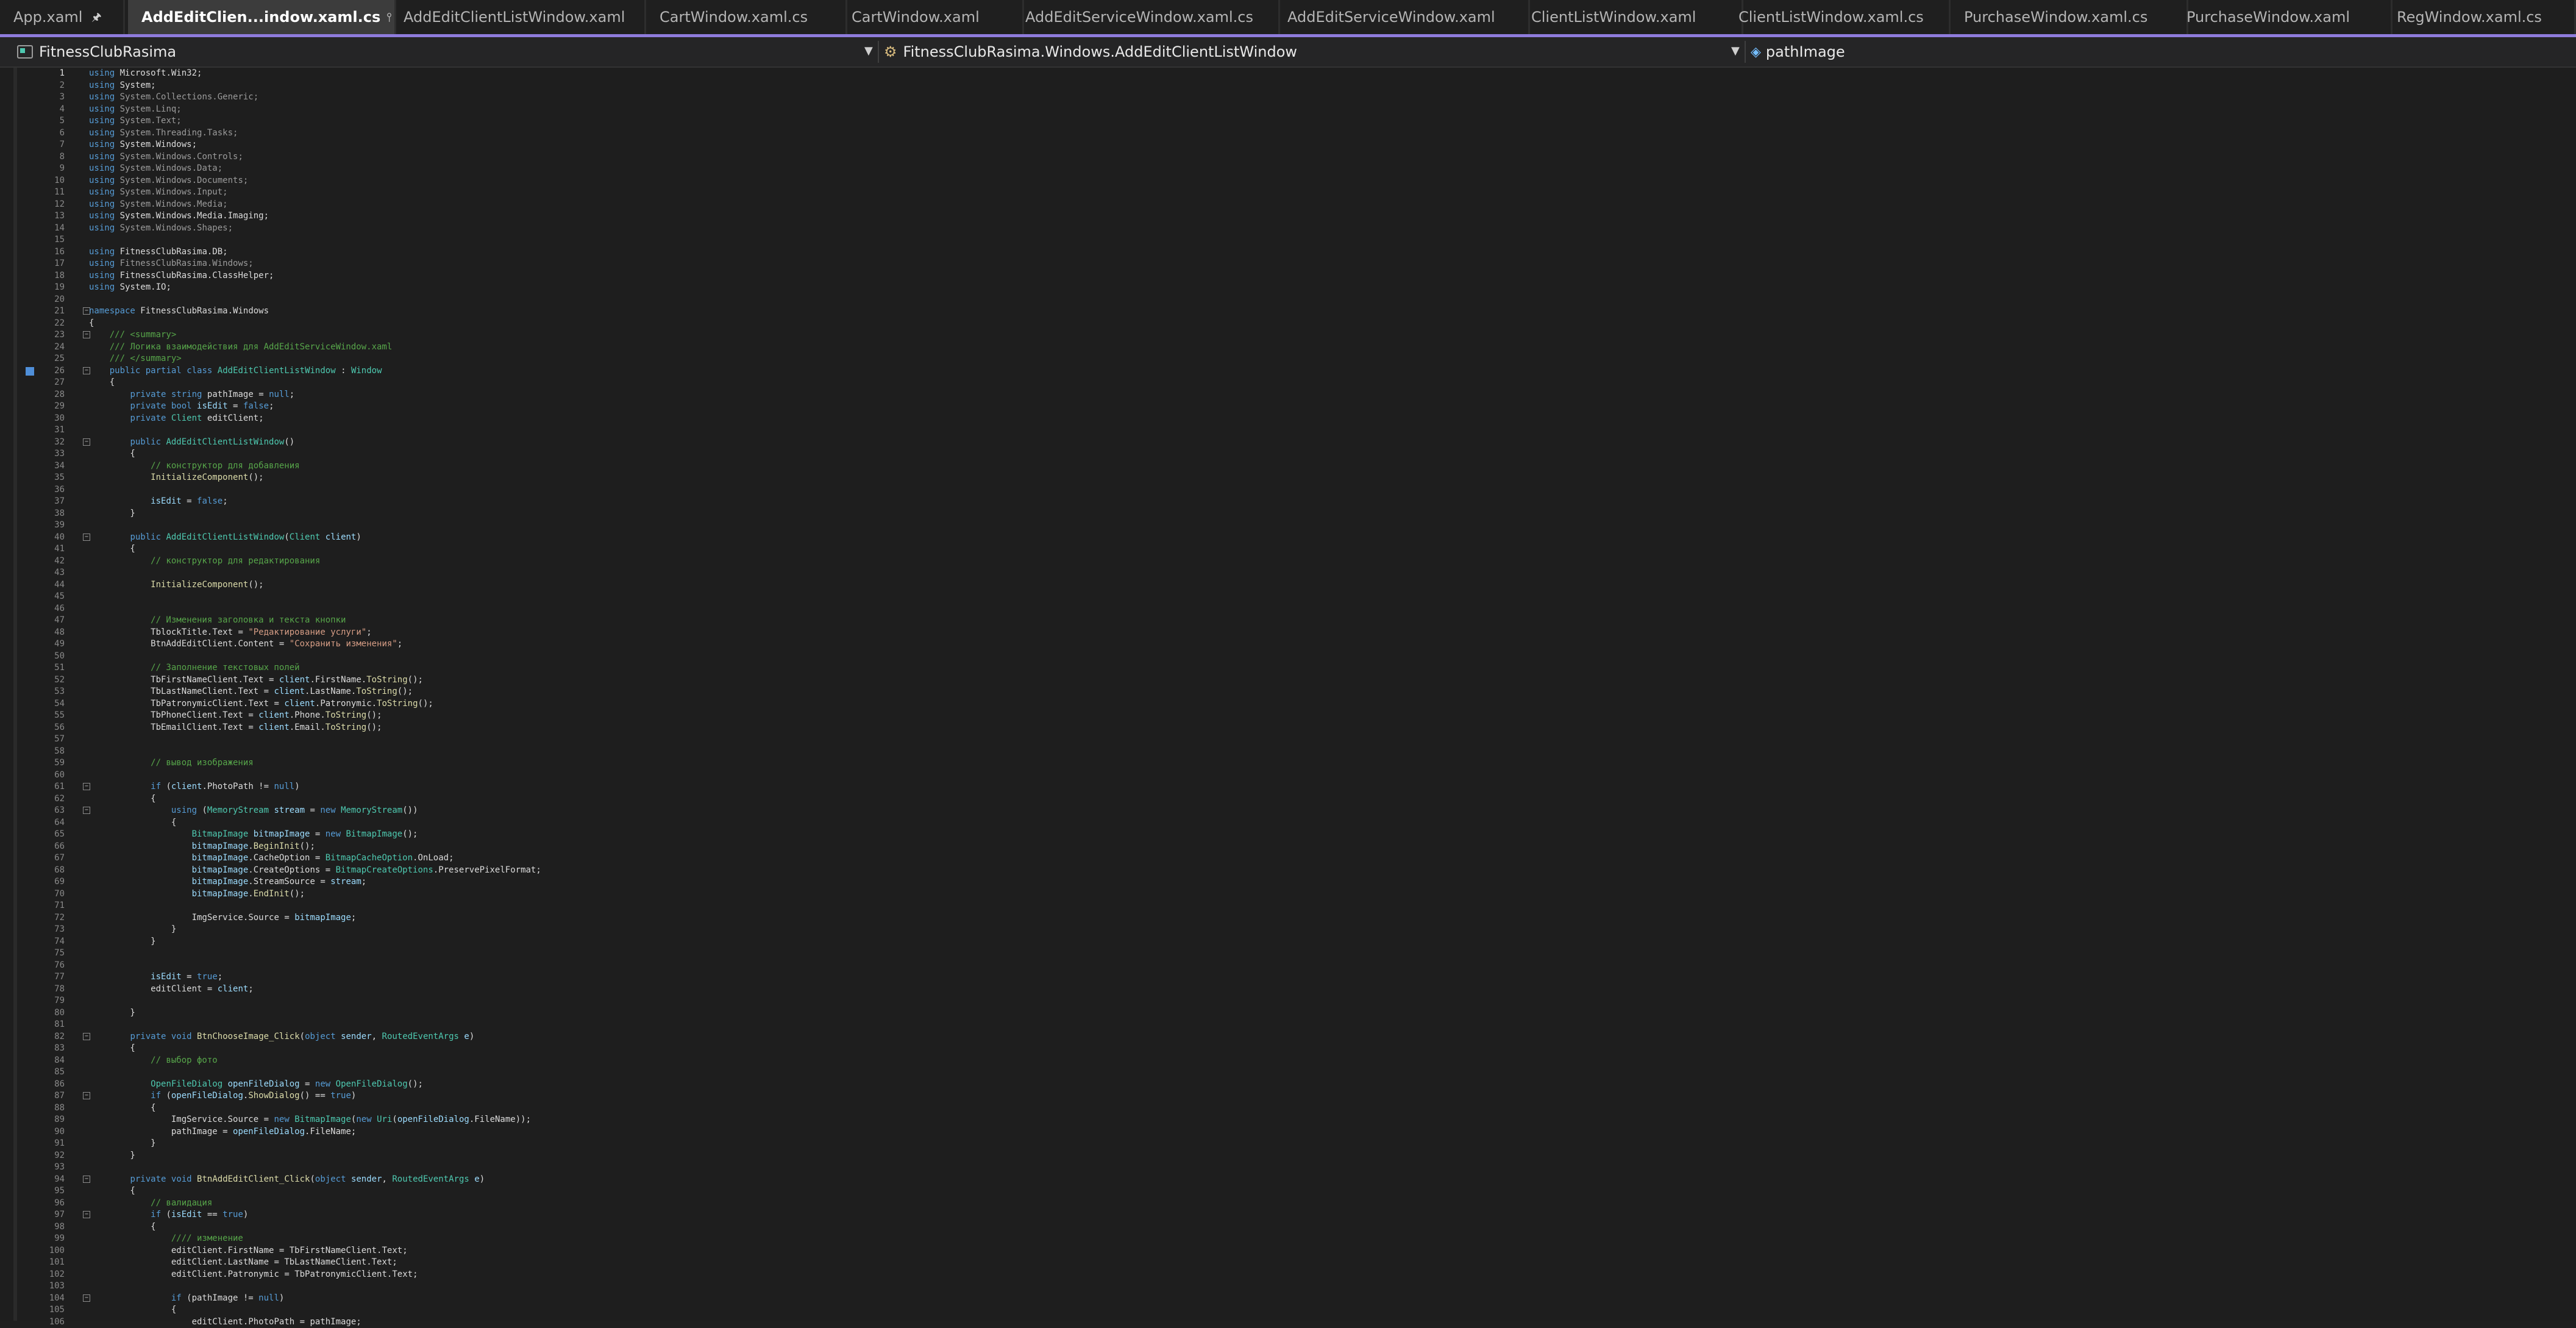 This screenshot has width=2576, height=1328. Describe the element at coordinates (1288, 490) in the screenshot. I see `code-line: 36` at that location.